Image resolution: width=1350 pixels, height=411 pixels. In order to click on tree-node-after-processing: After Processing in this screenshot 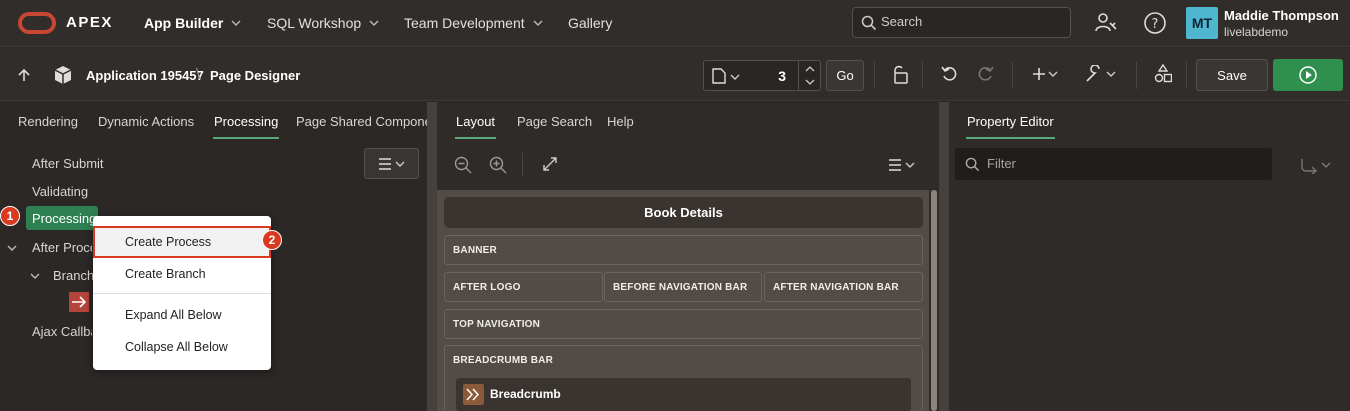, I will do `click(62, 247)`.